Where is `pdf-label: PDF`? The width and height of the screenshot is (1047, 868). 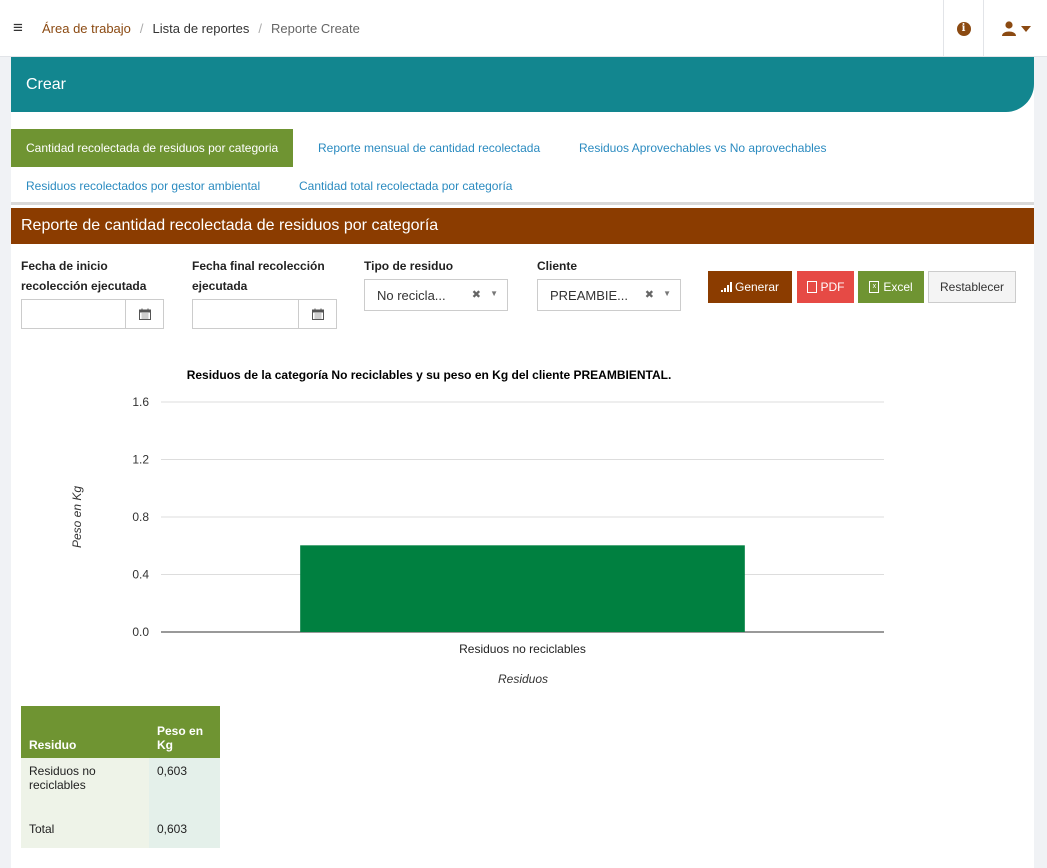
pdf-label: PDF is located at coordinates (832, 287).